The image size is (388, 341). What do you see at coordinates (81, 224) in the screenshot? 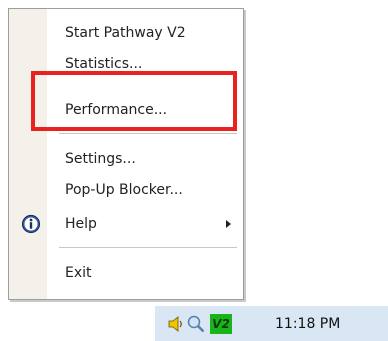
I see `menu-item-label: Help` at bounding box center [81, 224].